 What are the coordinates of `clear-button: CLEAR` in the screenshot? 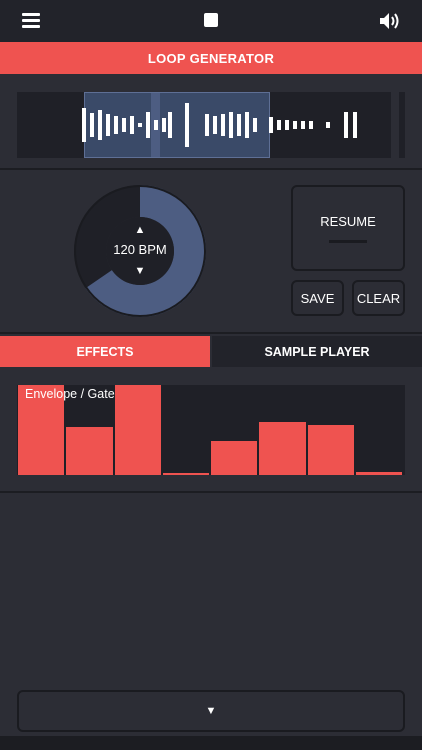 It's located at (378, 298).